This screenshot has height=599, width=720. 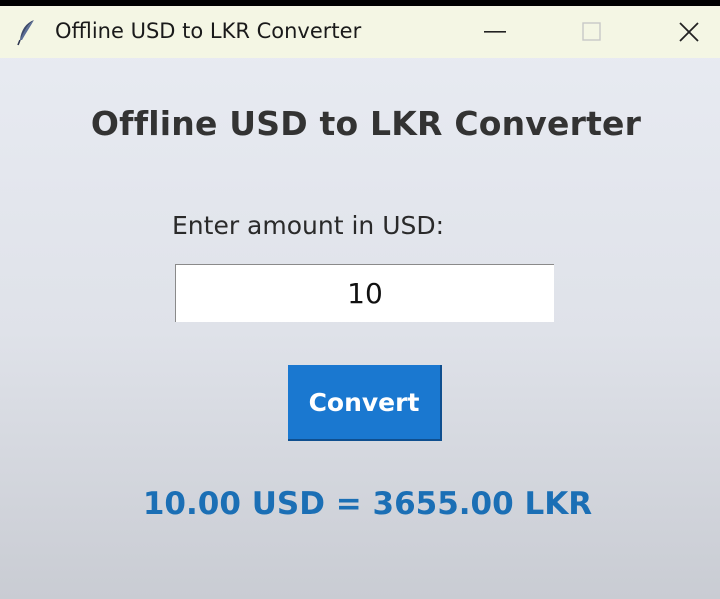 I want to click on result-text: 10.00 USD = 3655.00 LKR, so click(x=367, y=504).